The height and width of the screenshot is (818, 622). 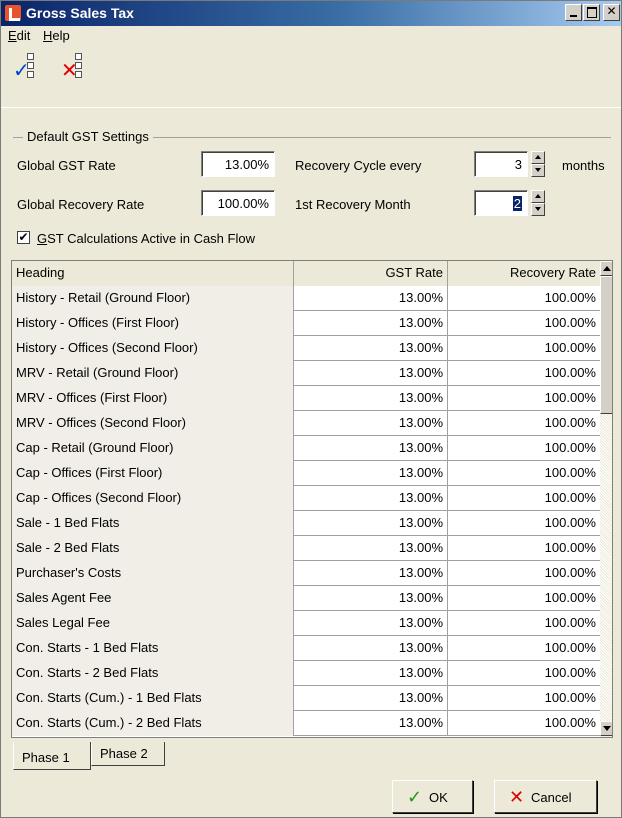 I want to click on table-row: Purchaser's Costs 13.00% 100.00%, so click(x=306, y=573).